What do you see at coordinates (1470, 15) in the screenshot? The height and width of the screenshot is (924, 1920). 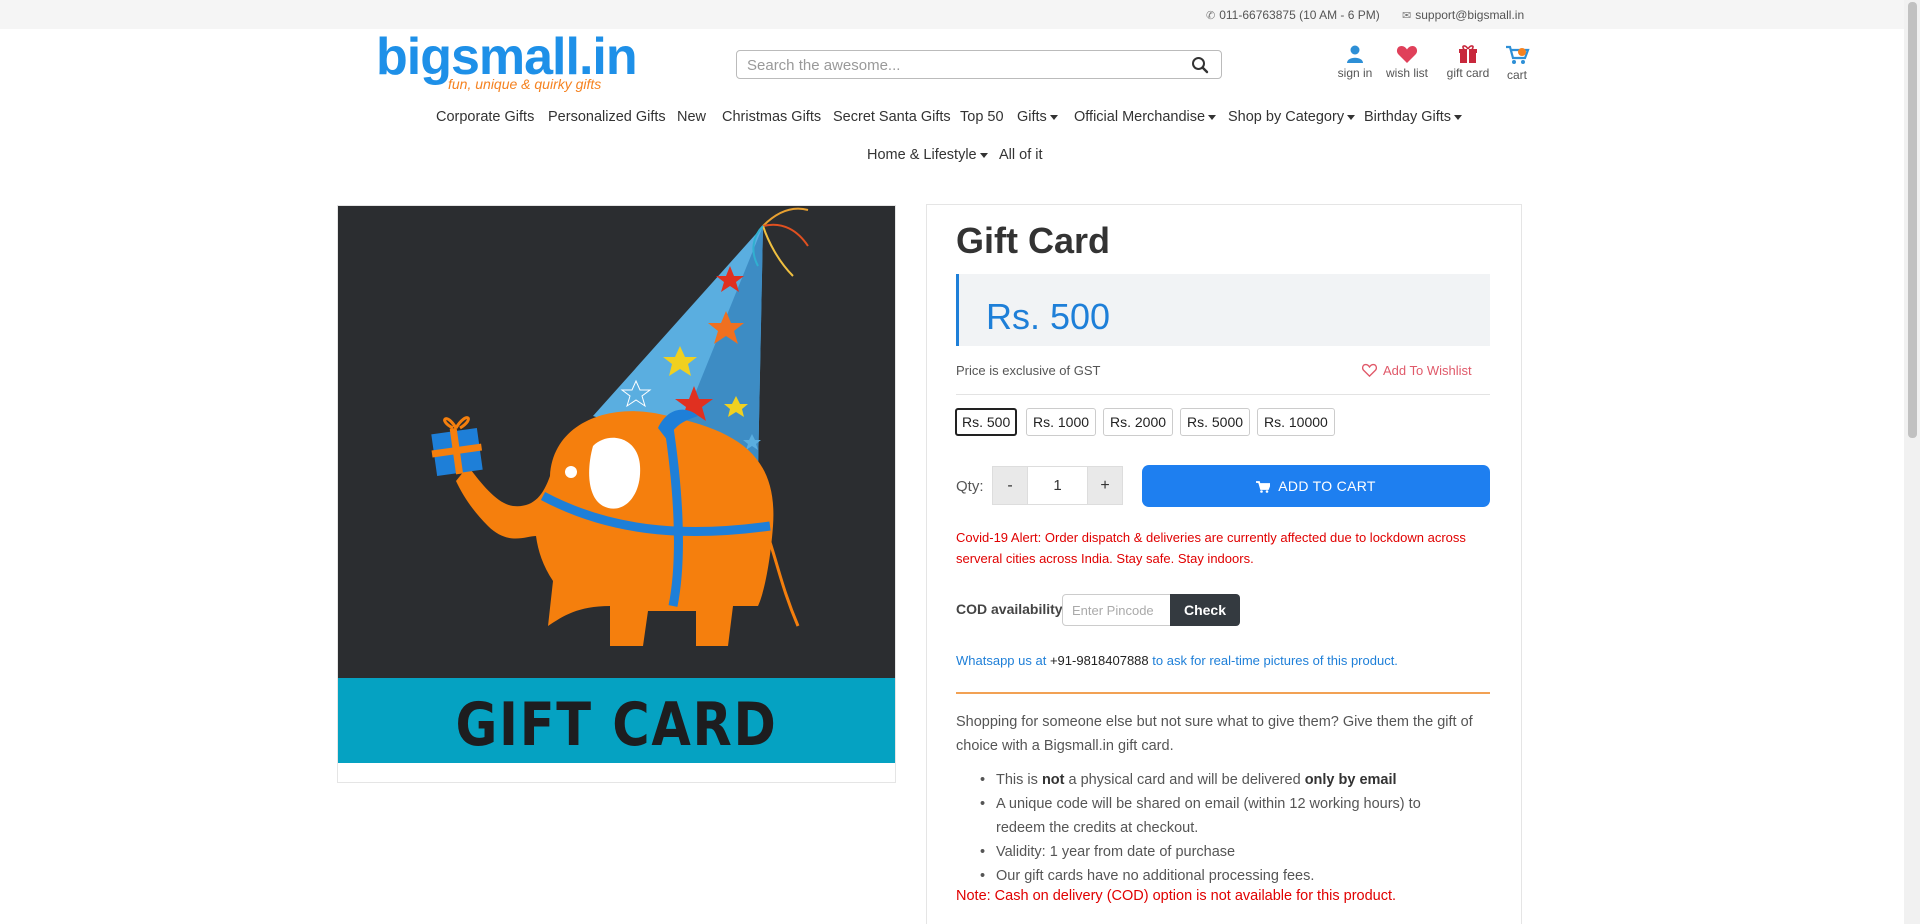 I see `email-text: support@bigsmall.in` at bounding box center [1470, 15].